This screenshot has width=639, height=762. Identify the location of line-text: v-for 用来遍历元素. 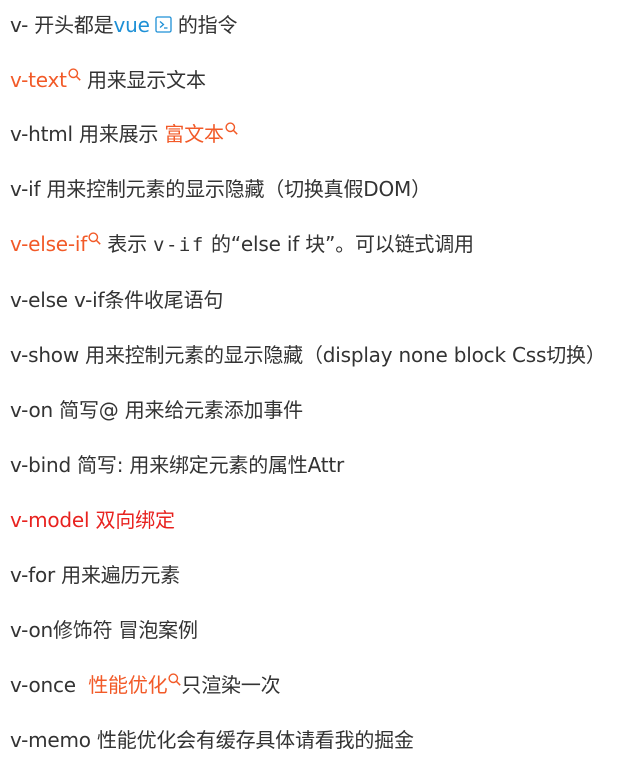
(95, 575).